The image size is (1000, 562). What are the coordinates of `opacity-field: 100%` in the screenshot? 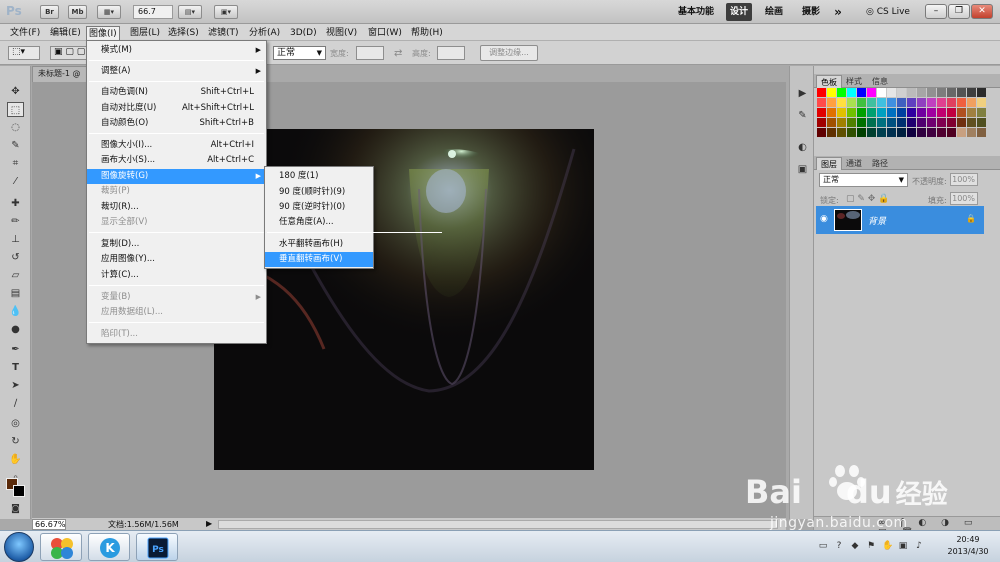 It's located at (964, 179).